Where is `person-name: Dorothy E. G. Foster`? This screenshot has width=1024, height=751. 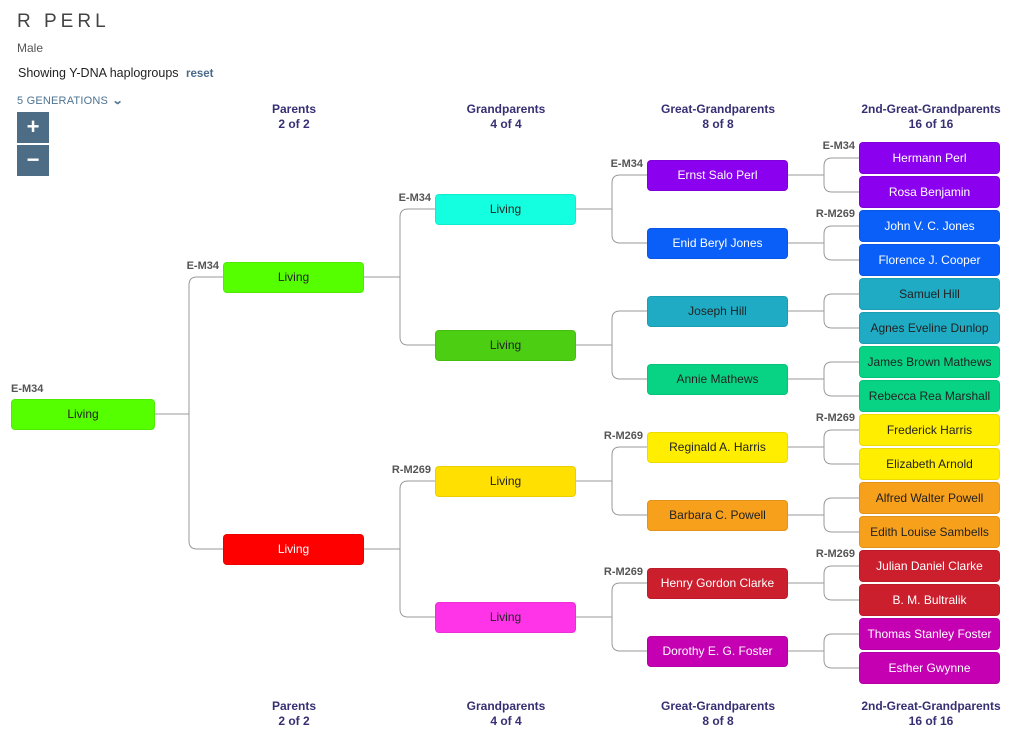 person-name: Dorothy E. G. Foster is located at coordinates (717, 650).